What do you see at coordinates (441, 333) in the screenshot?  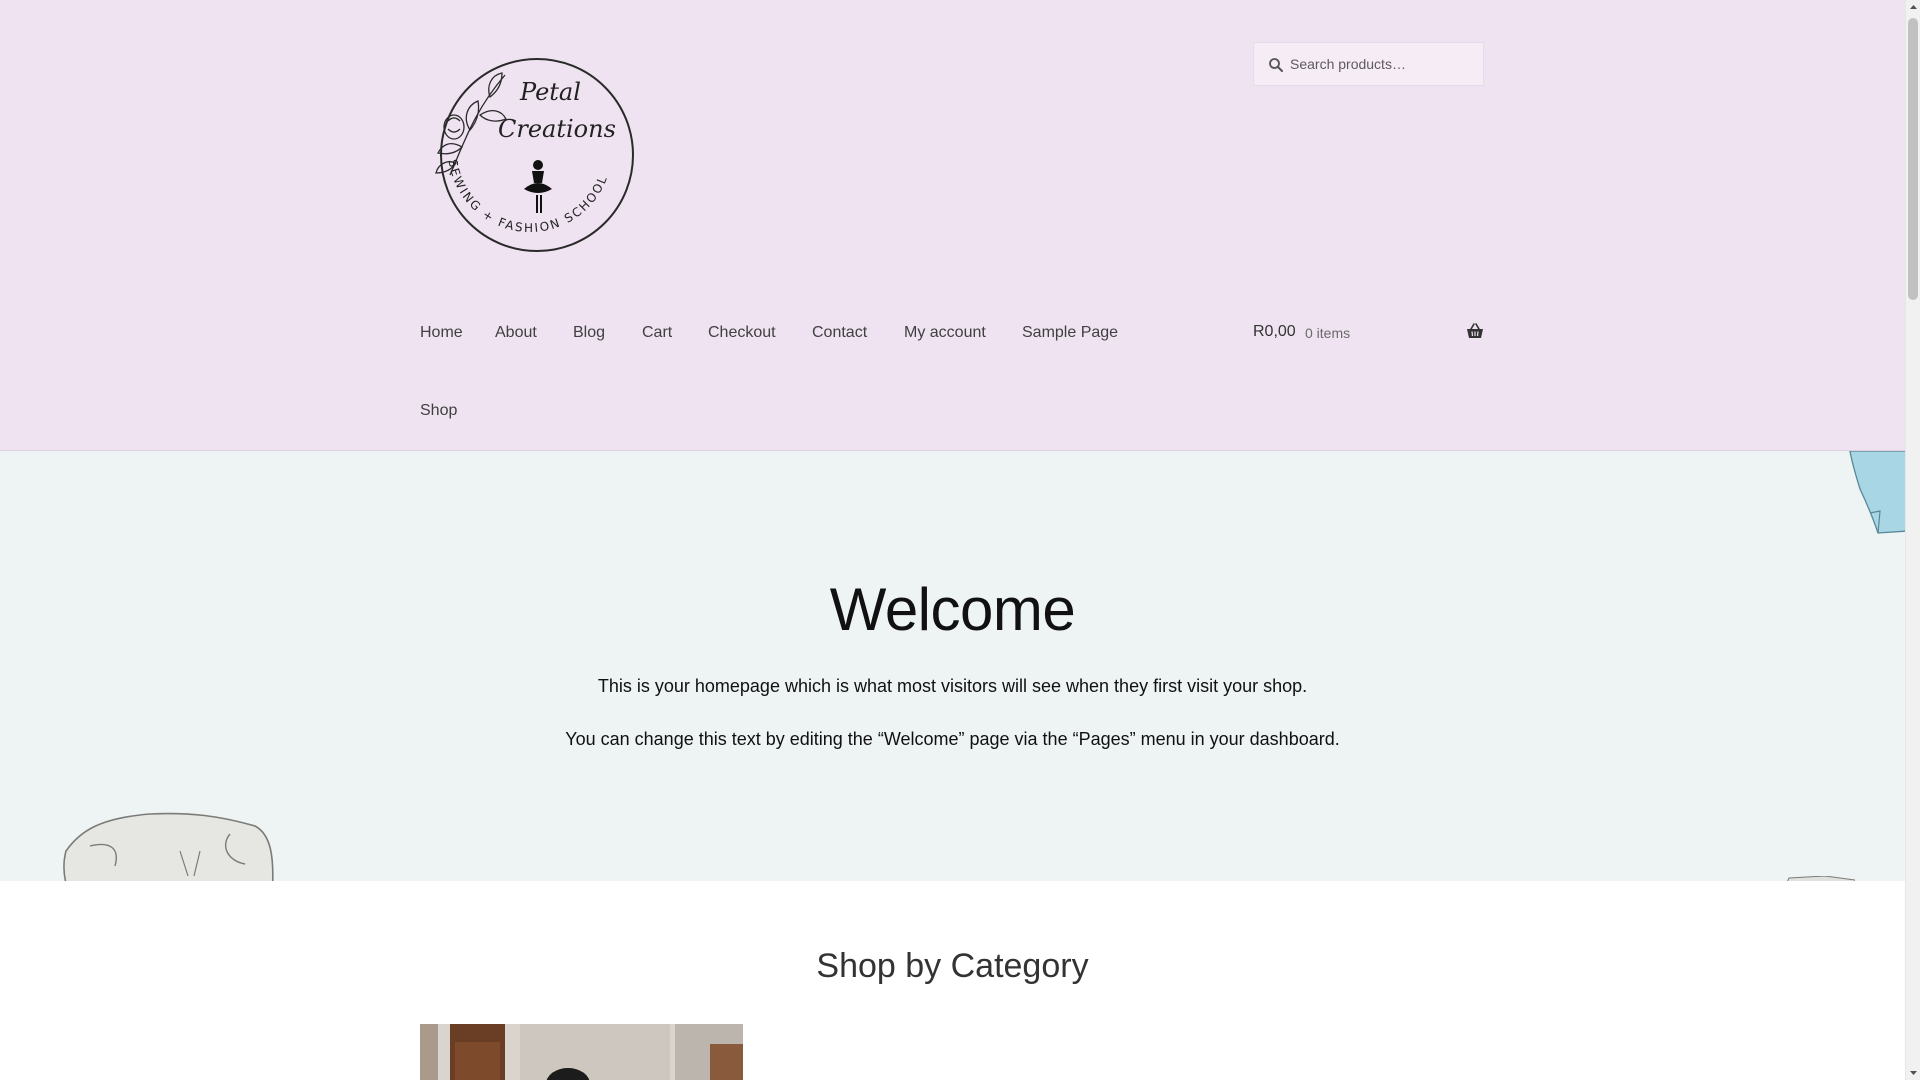 I see `nav-item-home: Home` at bounding box center [441, 333].